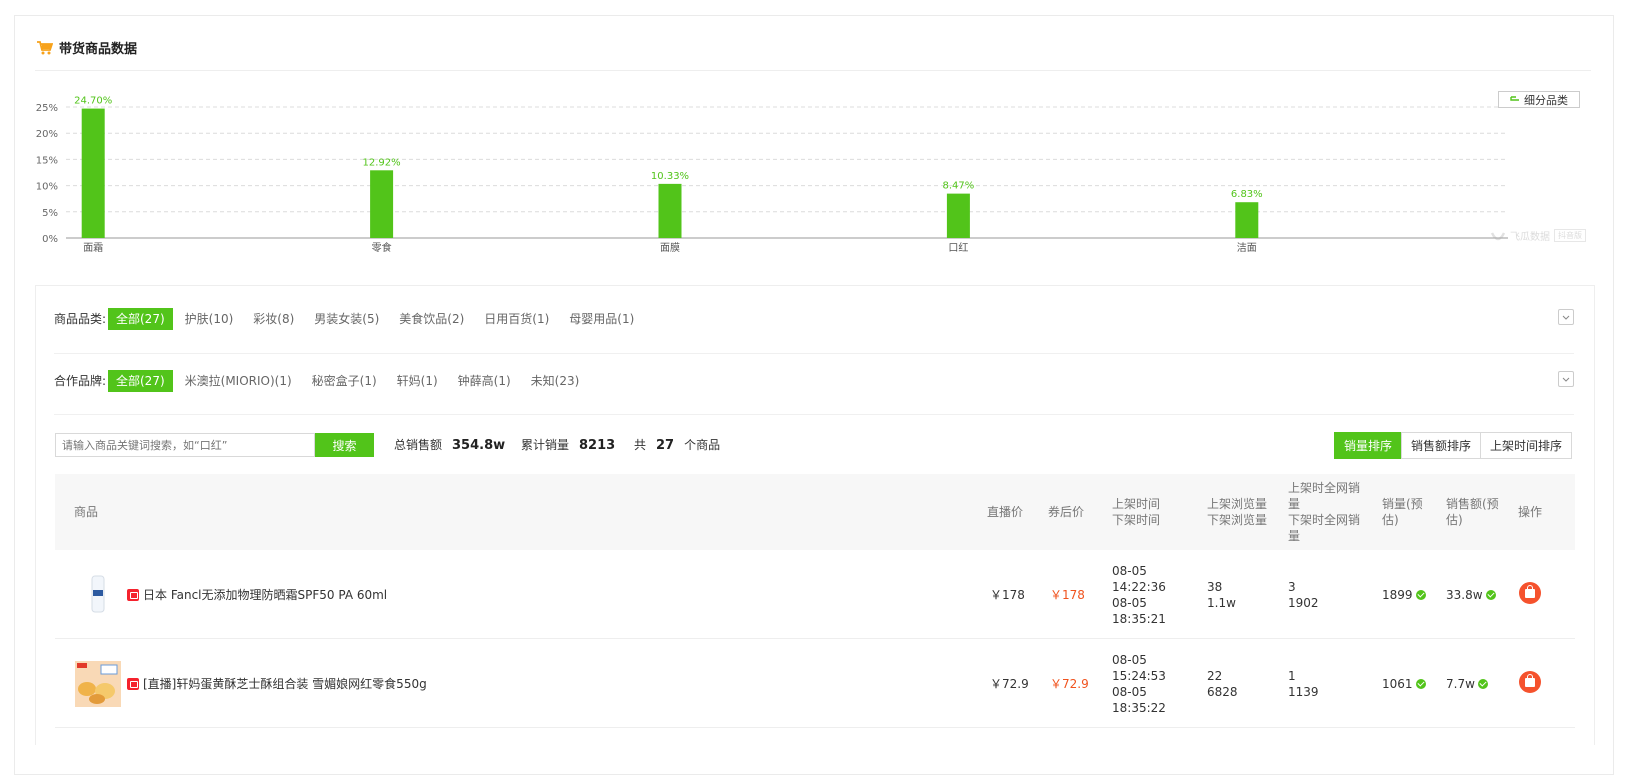 The image size is (1642, 775). I want to click on category-option-baby: 母婴用品(1), so click(601, 319).